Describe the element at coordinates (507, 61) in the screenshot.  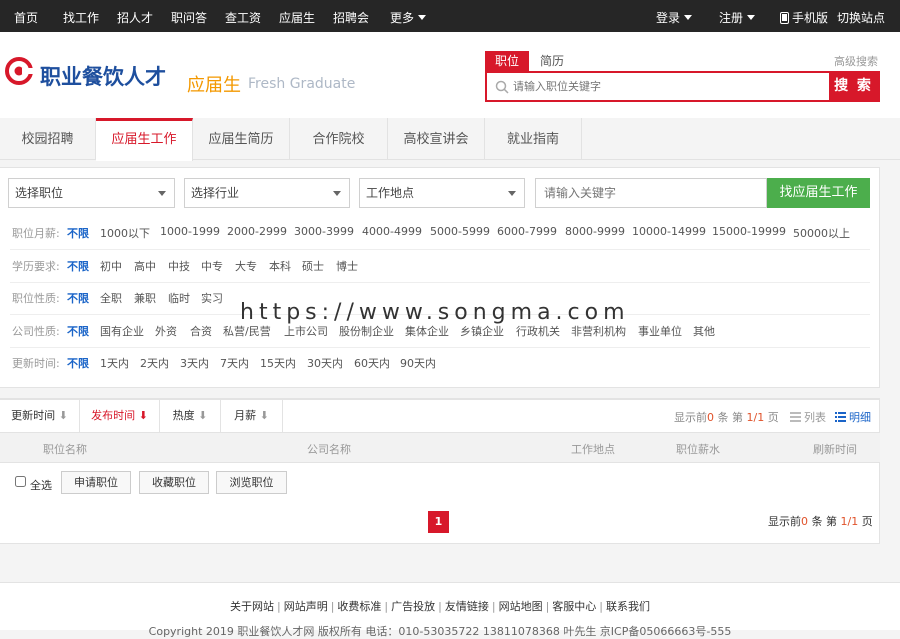
I see `search-tab-job: 职位` at that location.